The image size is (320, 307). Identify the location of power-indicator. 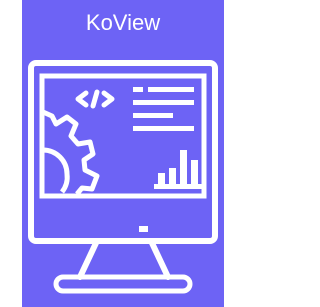
(143, 229).